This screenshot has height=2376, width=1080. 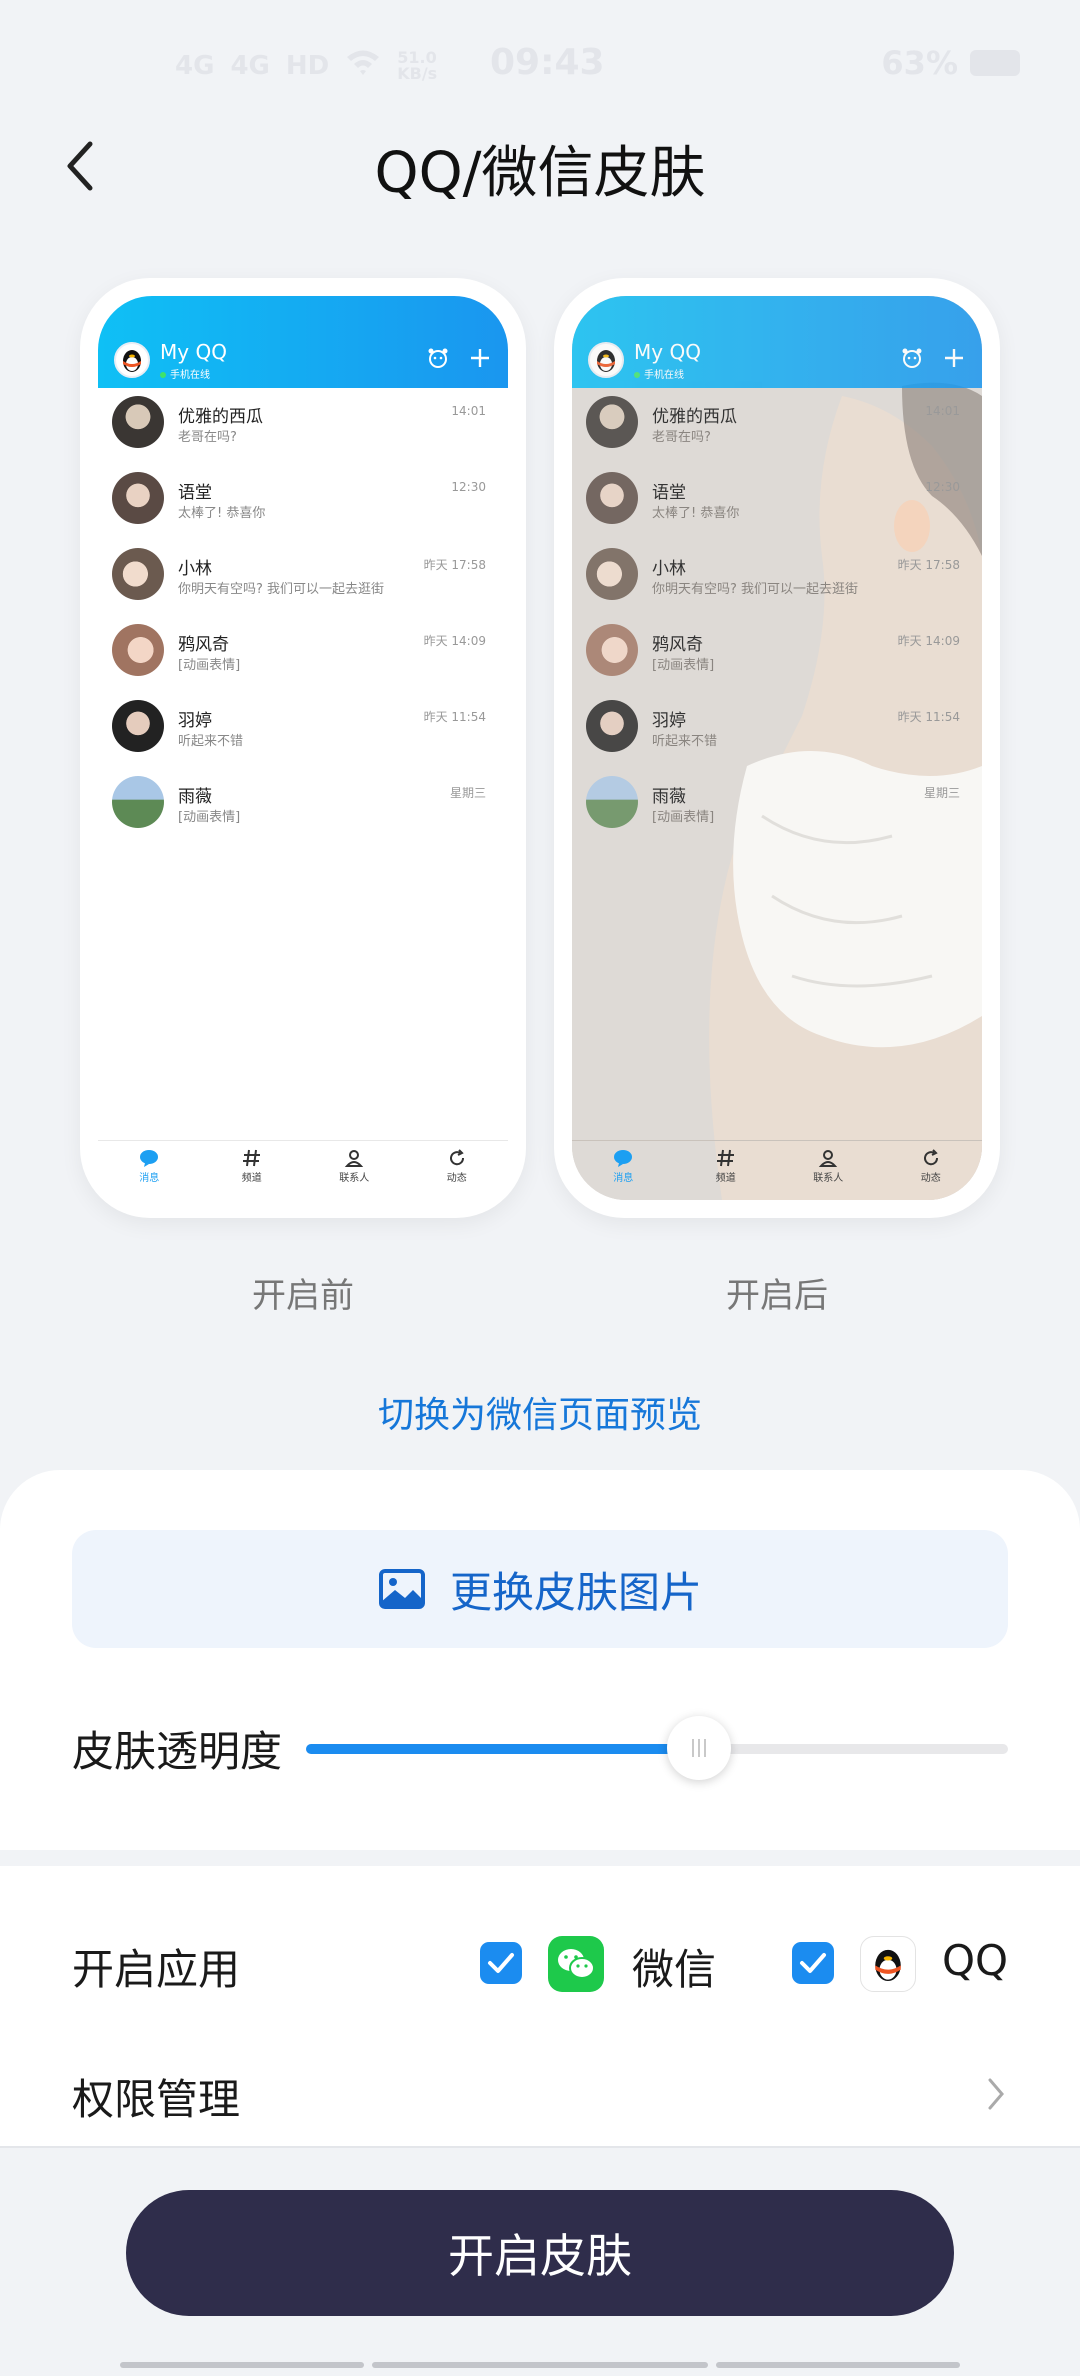 I want to click on wechat-icon, so click(x=576, y=1964).